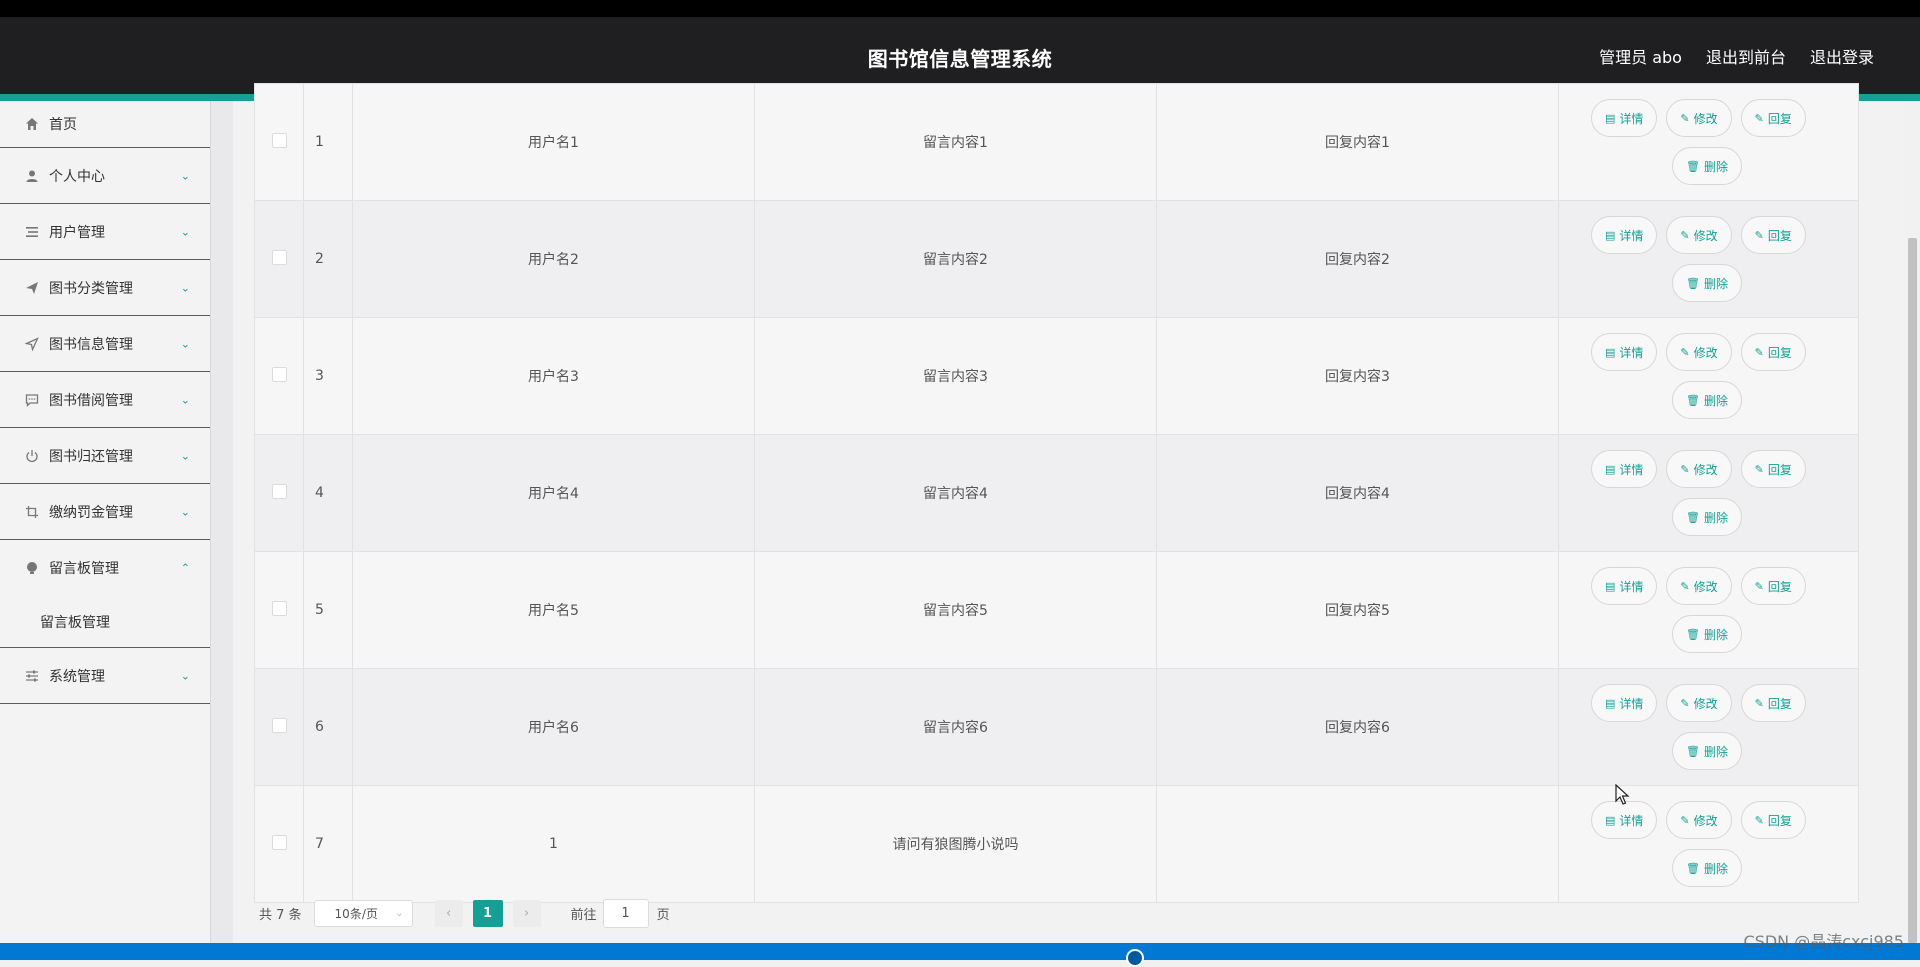 The height and width of the screenshot is (967, 1920). I want to click on sidebar-item-personal: 个人中心 ⌄, so click(105, 176).